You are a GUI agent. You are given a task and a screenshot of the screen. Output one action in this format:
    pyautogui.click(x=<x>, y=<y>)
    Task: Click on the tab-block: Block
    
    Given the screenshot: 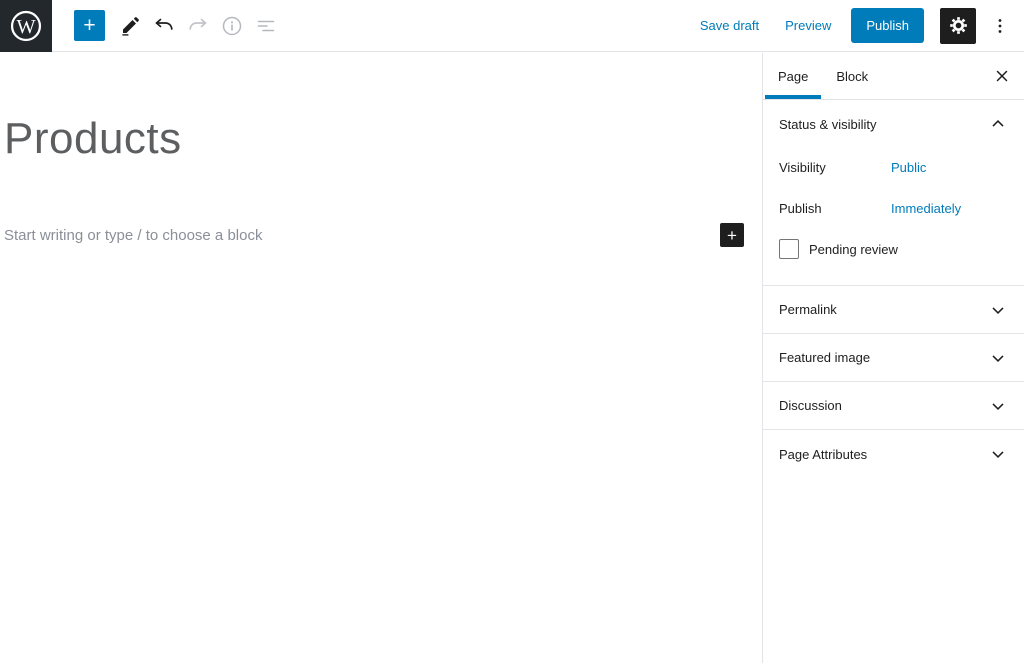 What is the action you would take?
    pyautogui.click(x=852, y=76)
    